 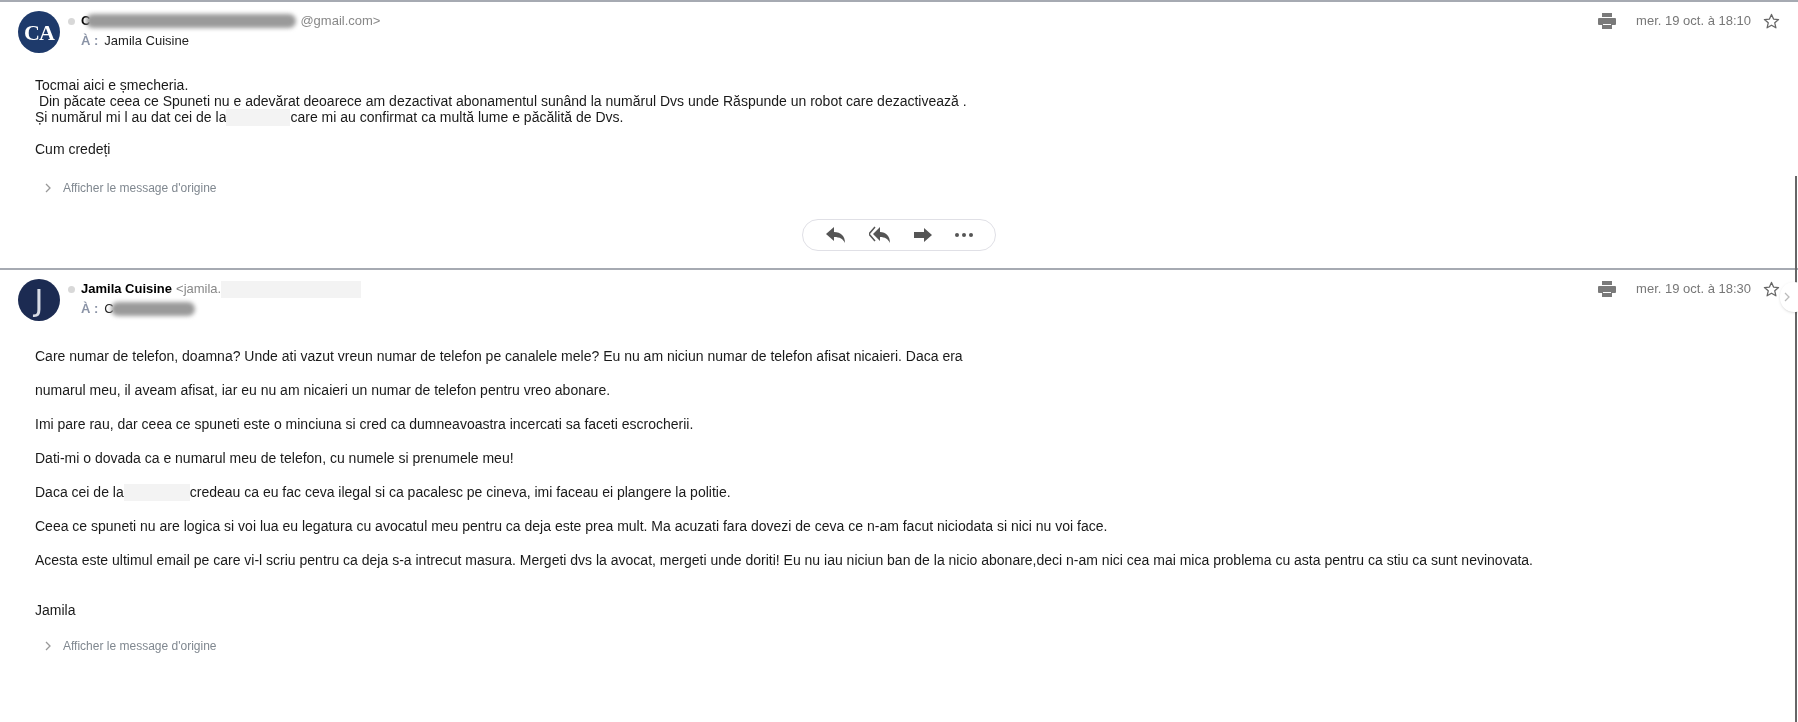 I want to click on avatar: J, so click(x=39, y=300).